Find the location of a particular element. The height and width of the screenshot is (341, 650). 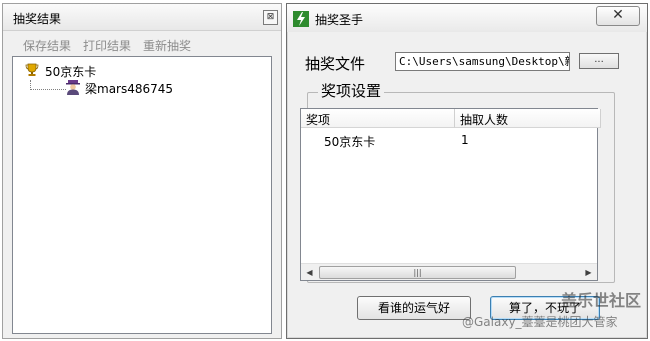

draw-button: 看谁的运气好 is located at coordinates (414, 308).